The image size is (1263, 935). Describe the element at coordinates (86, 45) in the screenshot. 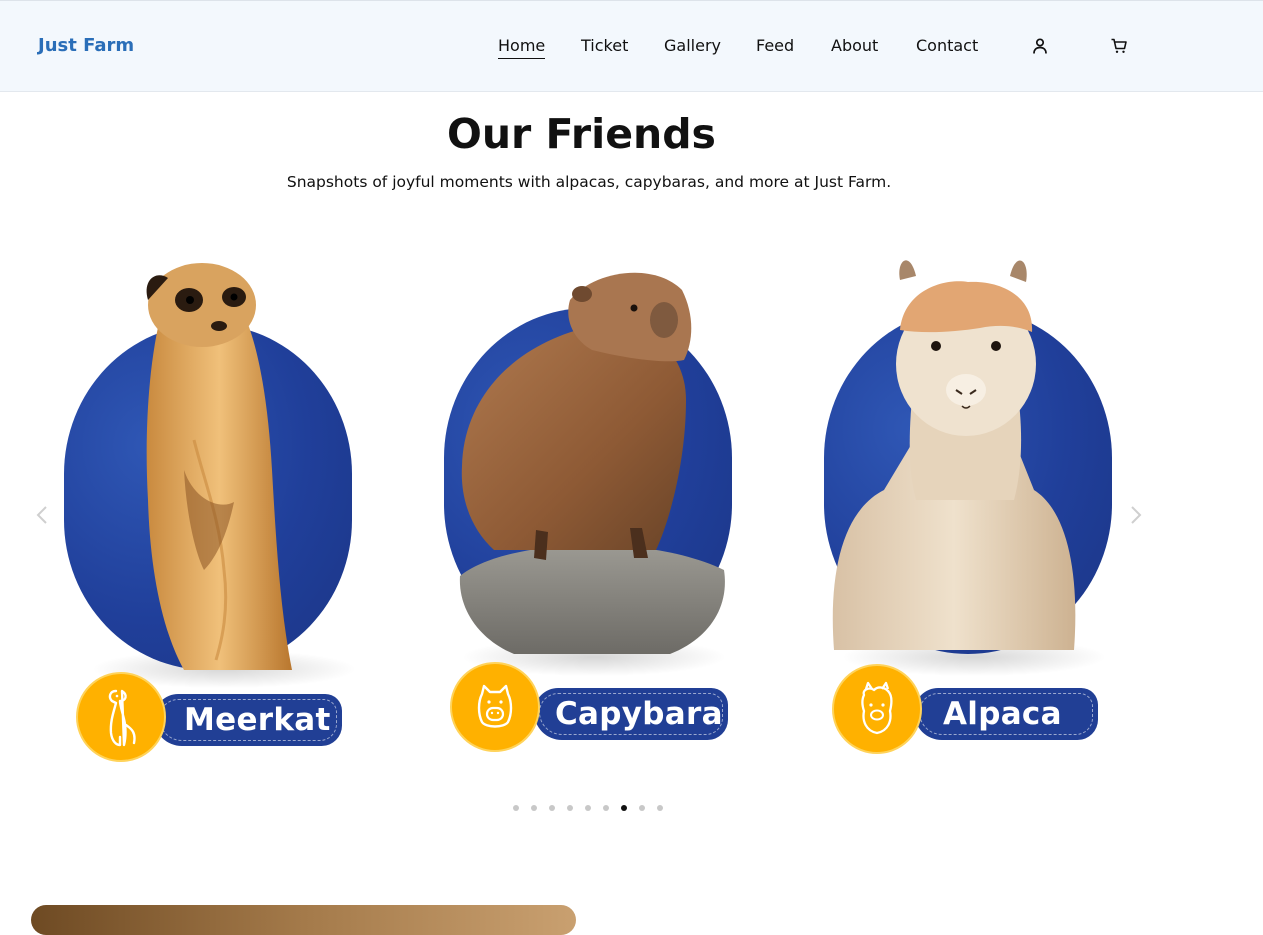

I see `brand-logo: Just Farm` at that location.